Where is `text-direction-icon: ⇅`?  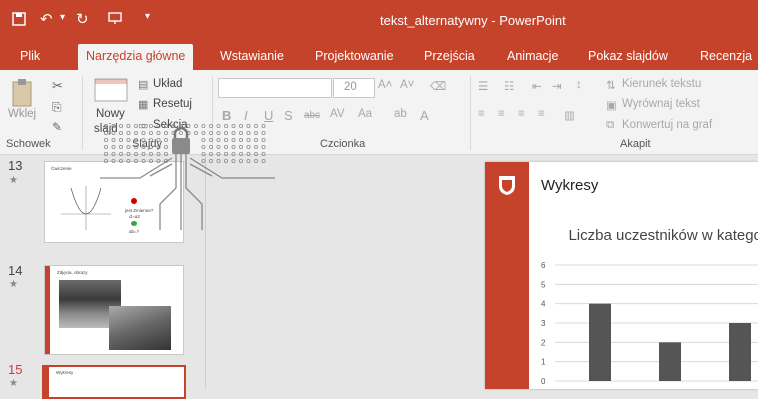
text-direction-icon: ⇅ is located at coordinates (611, 85).